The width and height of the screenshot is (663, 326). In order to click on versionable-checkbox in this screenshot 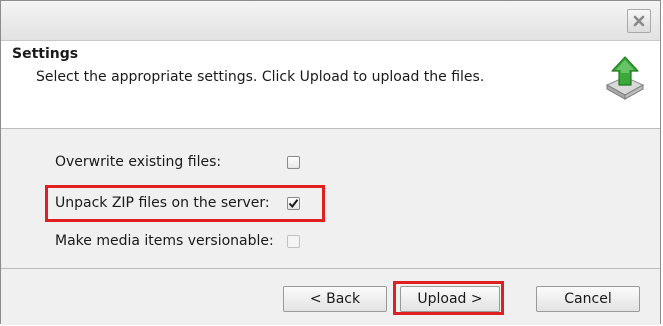, I will do `click(293, 241)`.